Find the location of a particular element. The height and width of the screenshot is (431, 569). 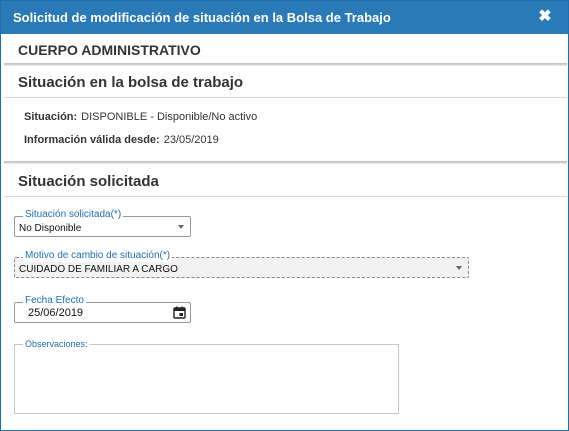

situacion-actual-title: Situación en la bolsa de trabajo is located at coordinates (131, 82).